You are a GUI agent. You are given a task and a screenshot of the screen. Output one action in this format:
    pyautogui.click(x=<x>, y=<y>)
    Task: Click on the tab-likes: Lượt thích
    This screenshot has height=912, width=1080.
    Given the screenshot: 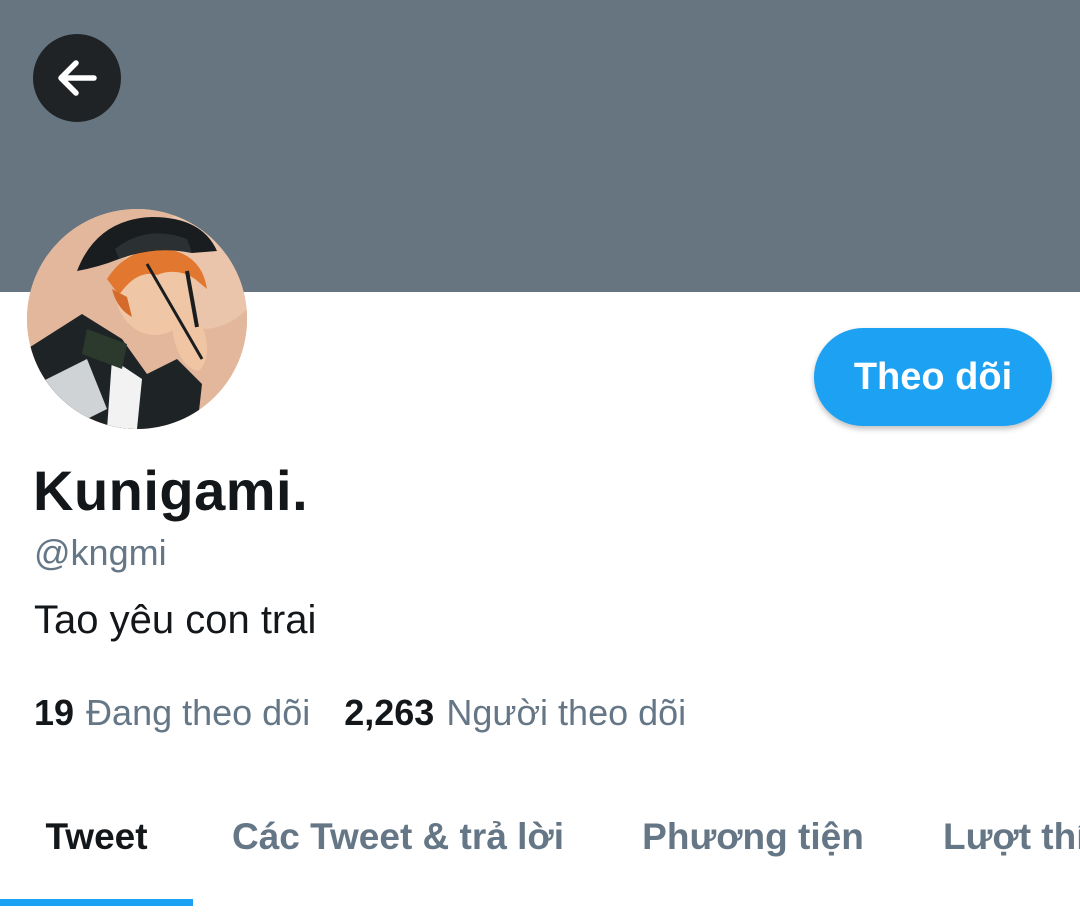 What is the action you would take?
    pyautogui.click(x=991, y=851)
    